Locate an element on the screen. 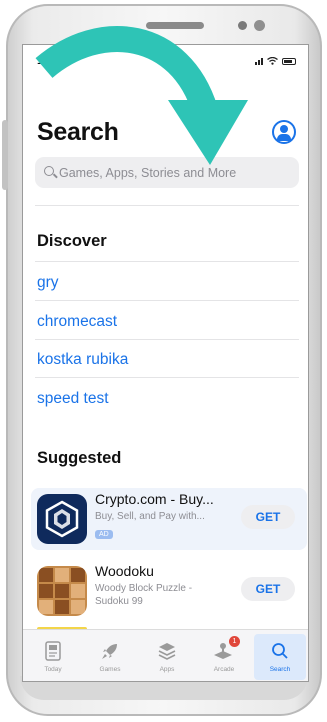  wifi-icon is located at coordinates (272, 61).